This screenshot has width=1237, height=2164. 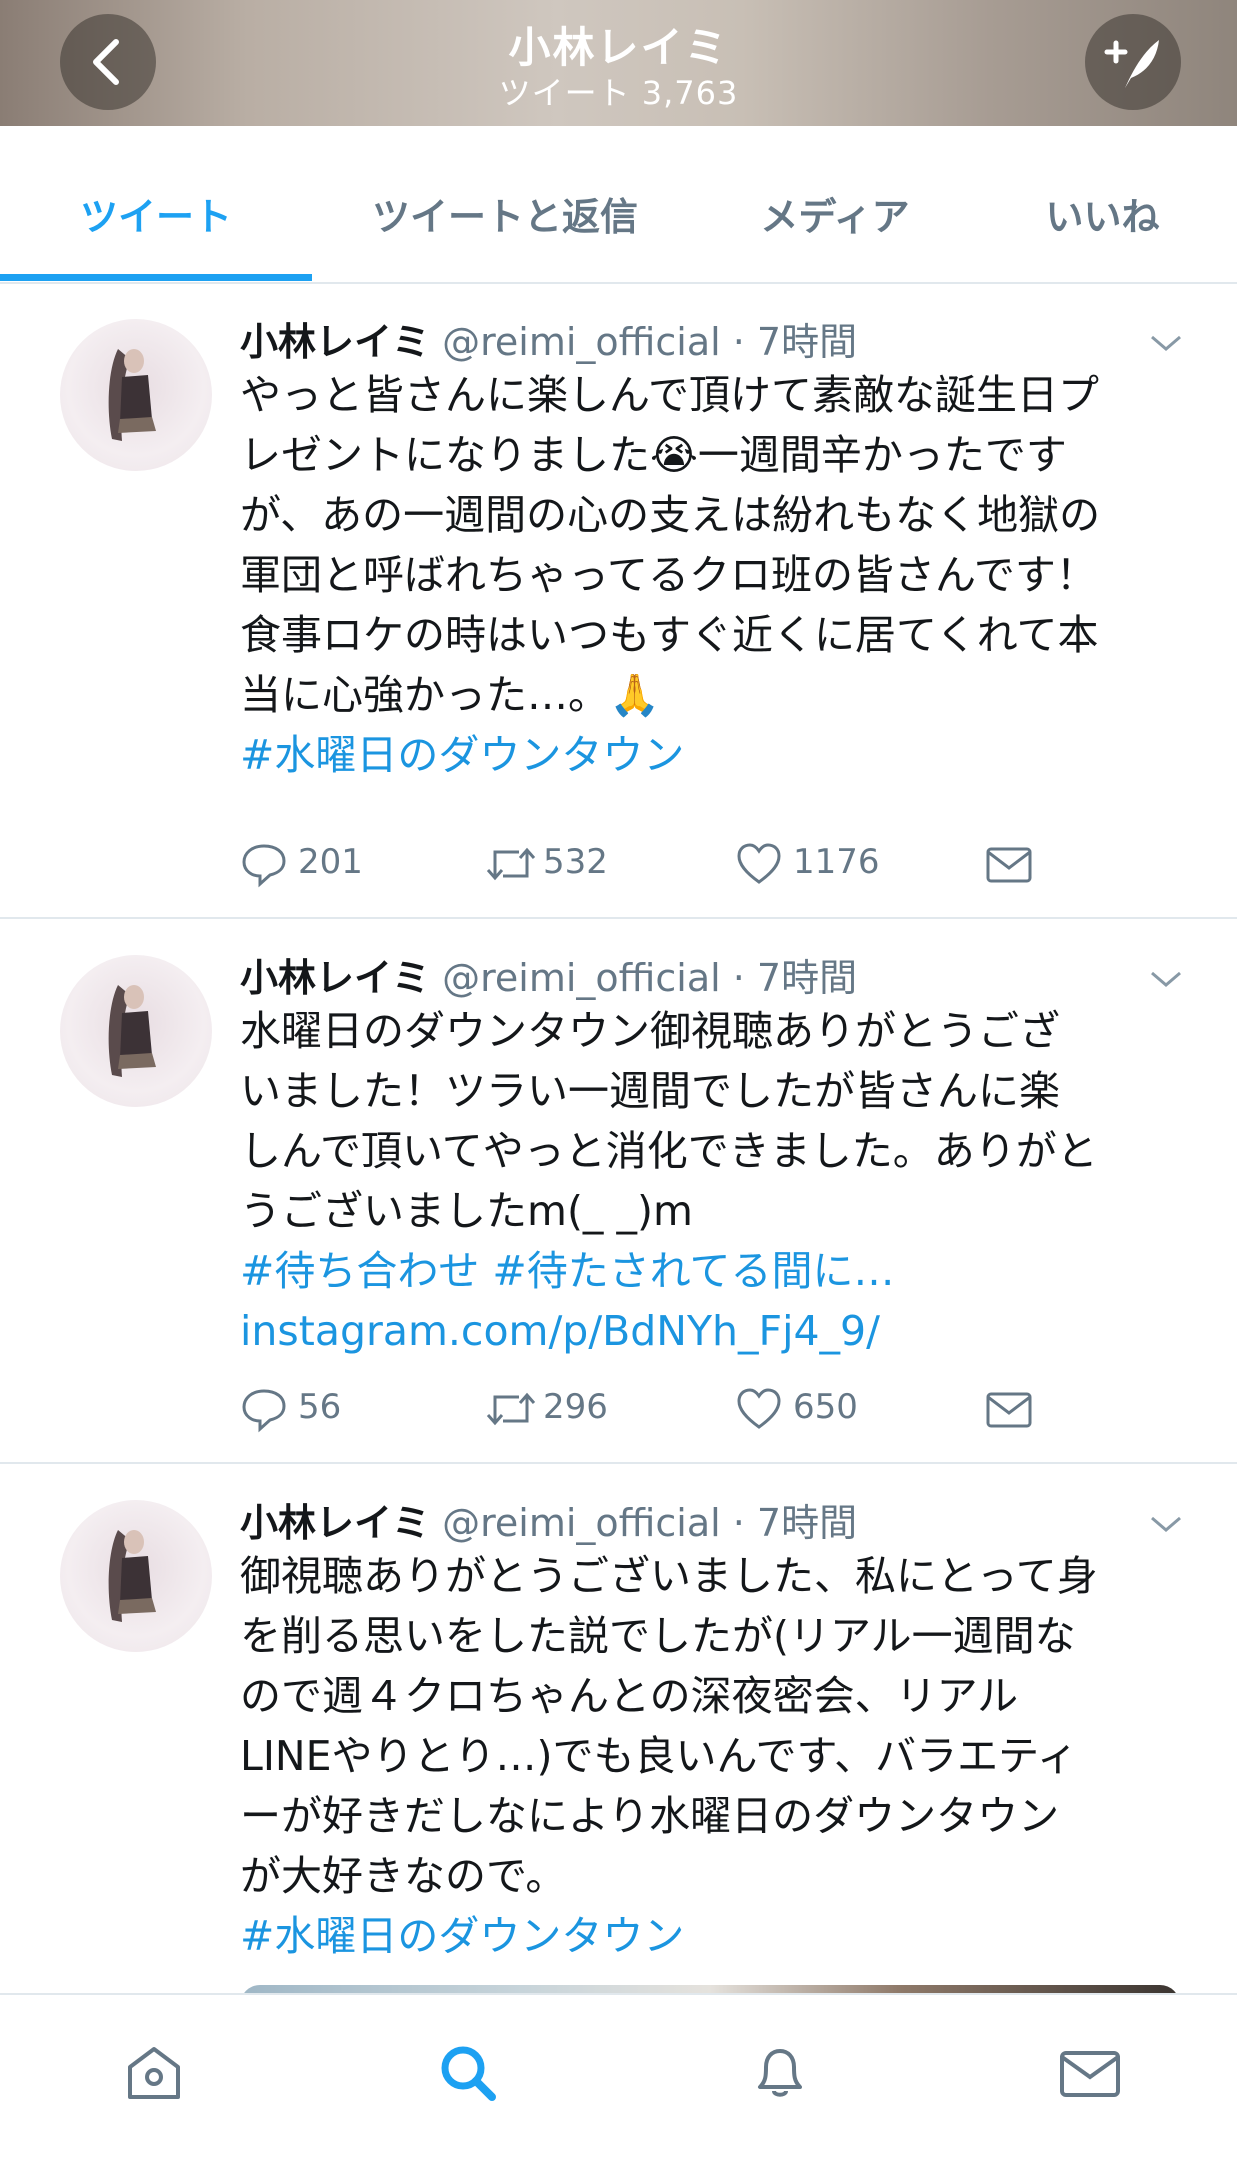 What do you see at coordinates (575, 1407) in the screenshot?
I see `retweet-count: 296` at bounding box center [575, 1407].